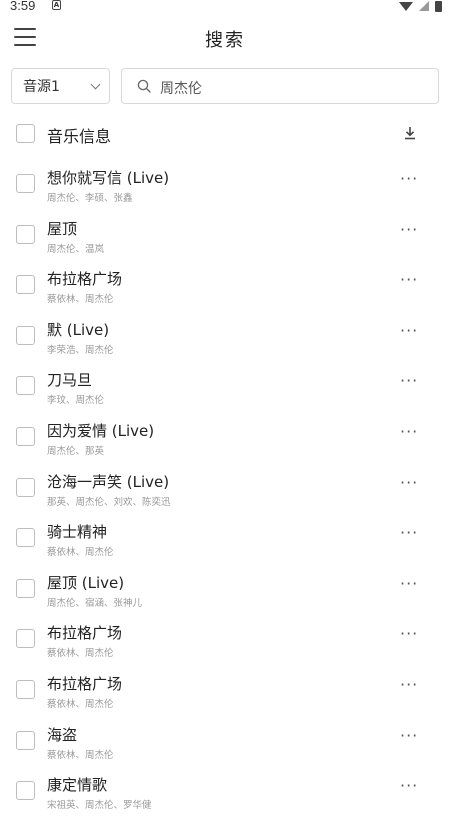 This screenshot has width=450, height=818. Describe the element at coordinates (76, 451) in the screenshot. I see `song-artist: 周杰伦、那英` at that location.